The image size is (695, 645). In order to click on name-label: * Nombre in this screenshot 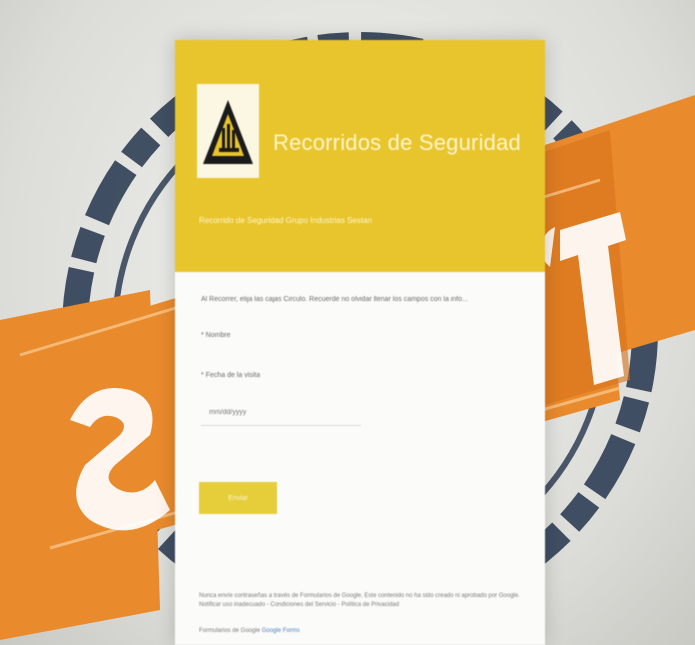, I will do `click(216, 335)`.